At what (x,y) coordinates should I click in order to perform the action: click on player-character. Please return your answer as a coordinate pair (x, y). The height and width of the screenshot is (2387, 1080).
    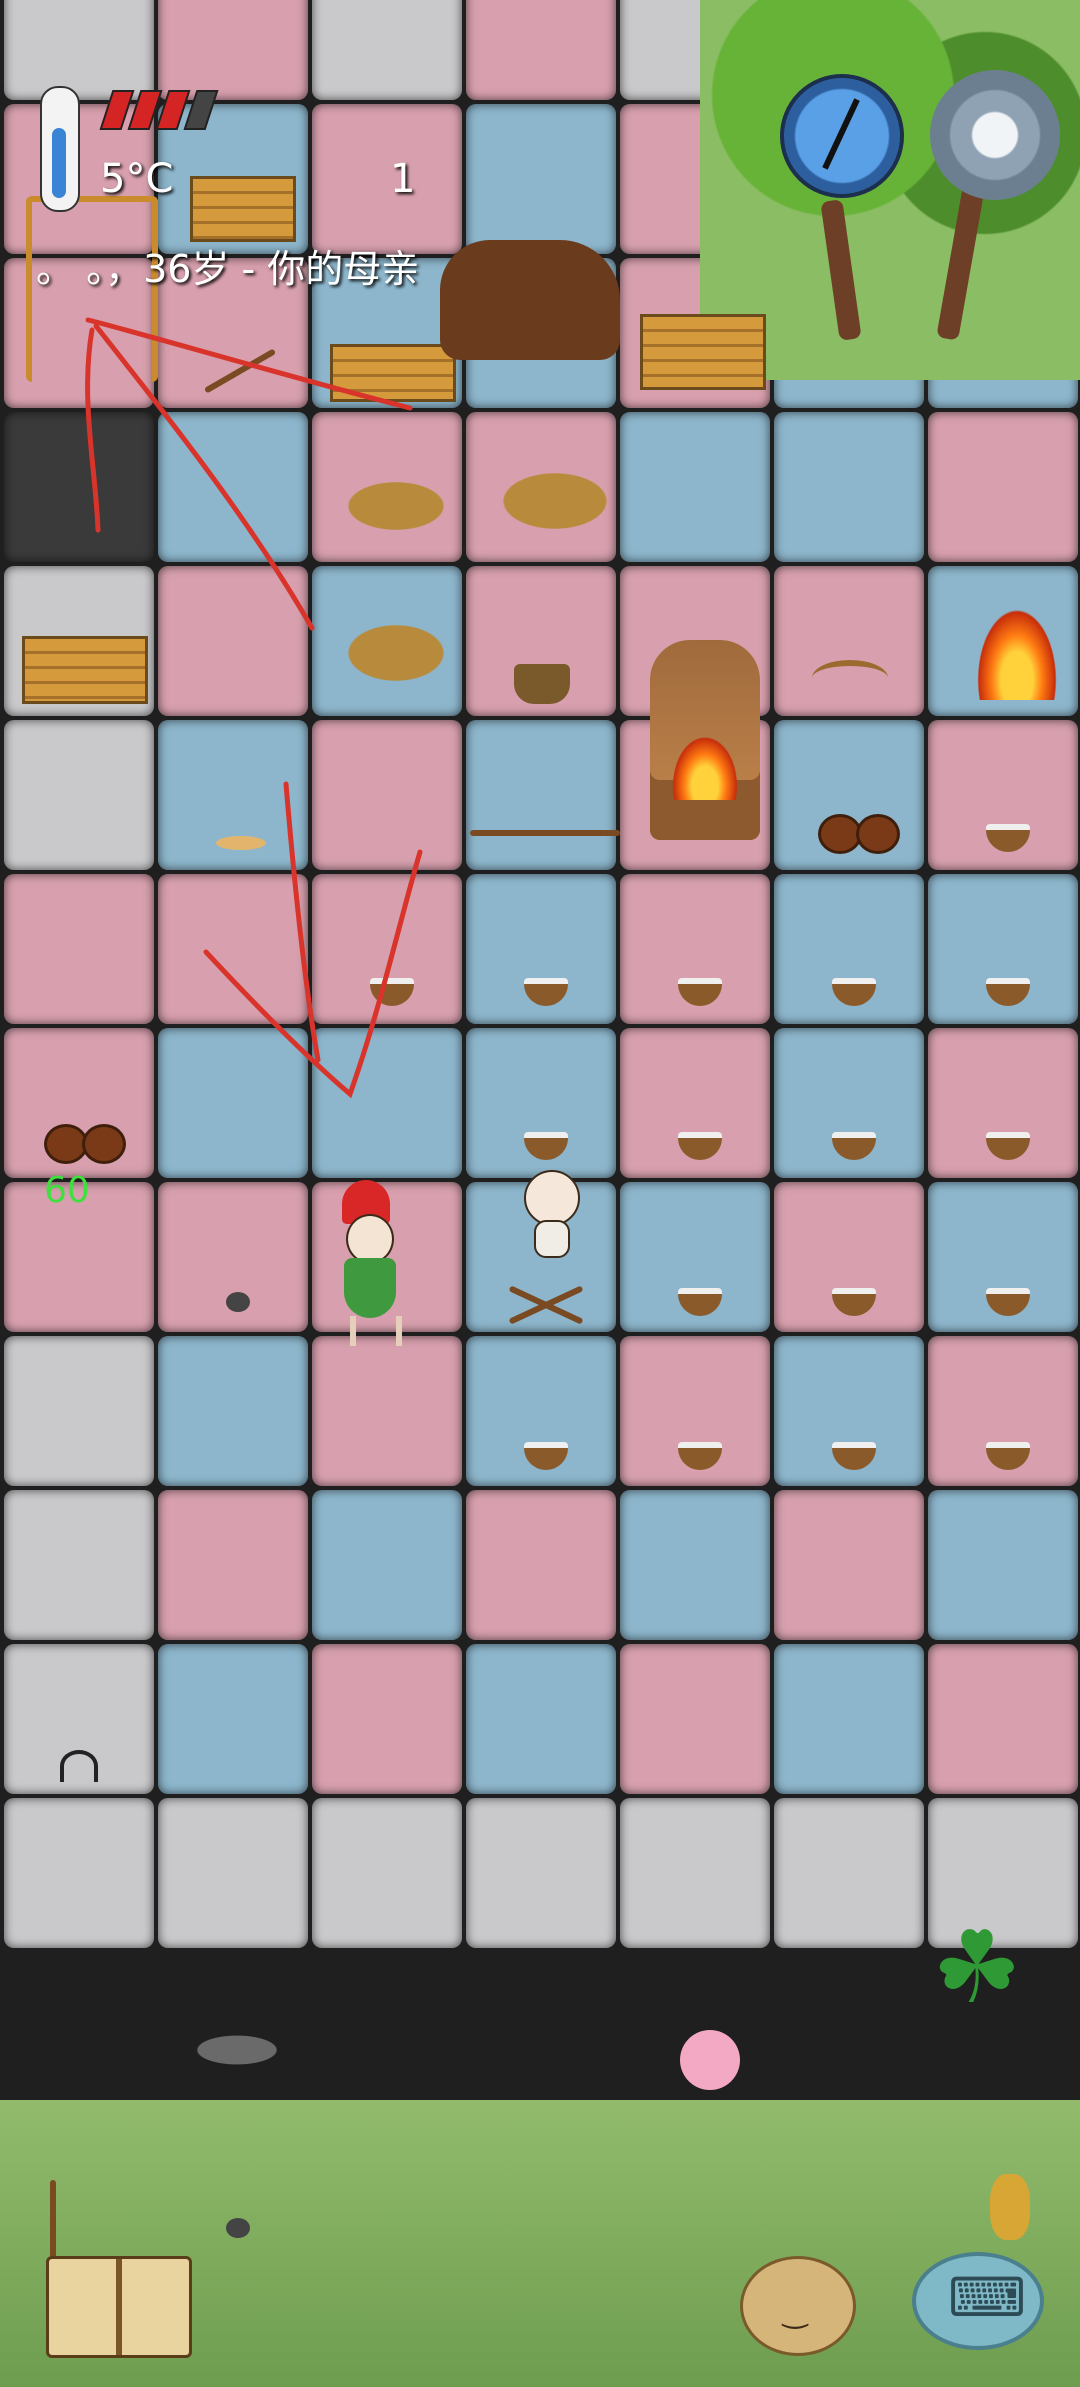
    Looking at the image, I should click on (370, 1265).